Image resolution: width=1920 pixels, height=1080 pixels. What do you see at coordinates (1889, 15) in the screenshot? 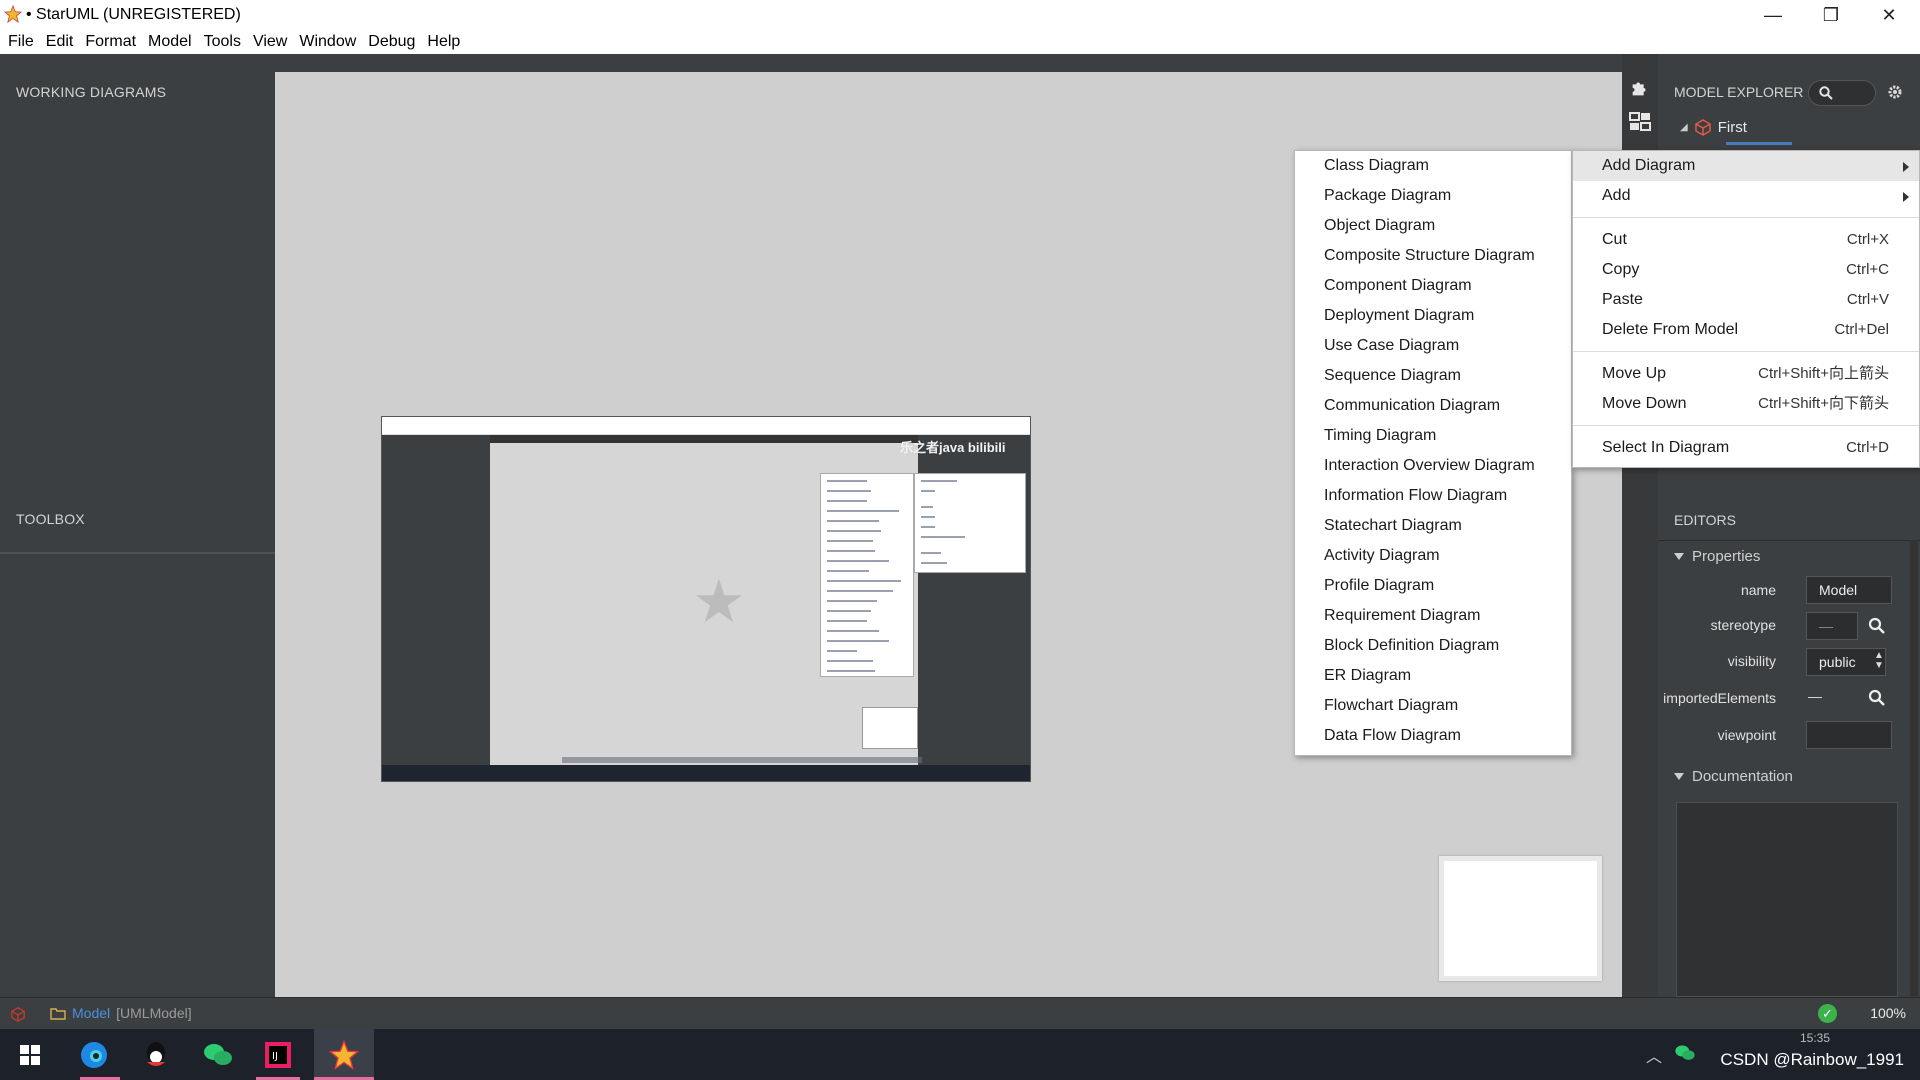
I see `close-button: ✕` at bounding box center [1889, 15].